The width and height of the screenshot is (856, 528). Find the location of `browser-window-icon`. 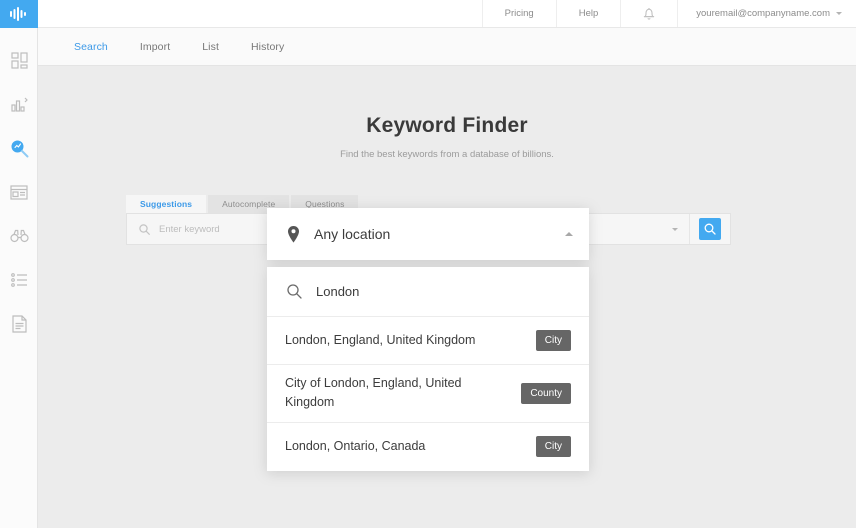

browser-window-icon is located at coordinates (19, 192).